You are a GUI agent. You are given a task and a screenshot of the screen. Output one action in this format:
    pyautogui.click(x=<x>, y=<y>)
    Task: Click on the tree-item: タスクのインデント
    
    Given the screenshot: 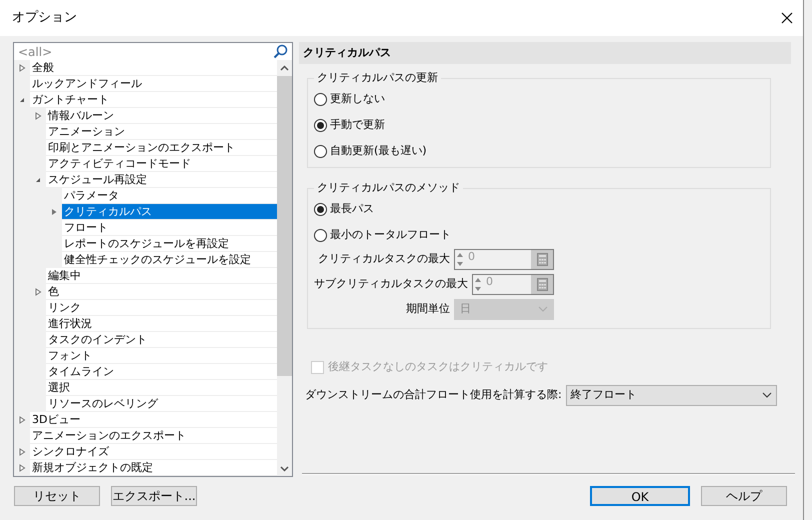 What is the action you would take?
    pyautogui.click(x=161, y=340)
    